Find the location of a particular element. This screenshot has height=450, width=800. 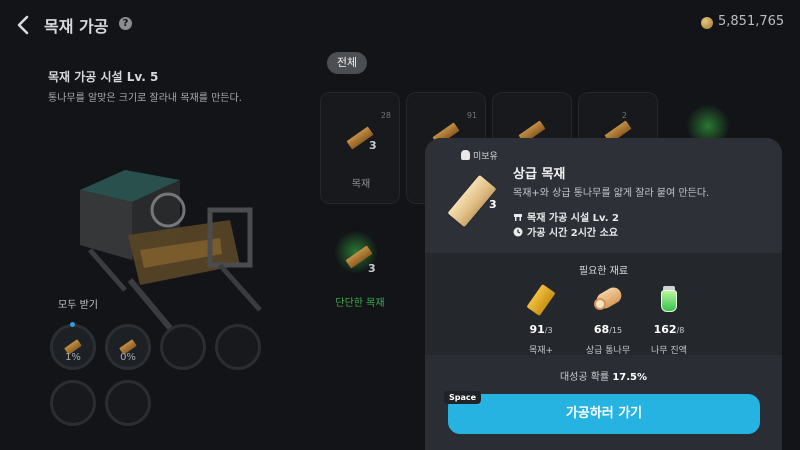

owned-count: 2 is located at coordinates (624, 115).